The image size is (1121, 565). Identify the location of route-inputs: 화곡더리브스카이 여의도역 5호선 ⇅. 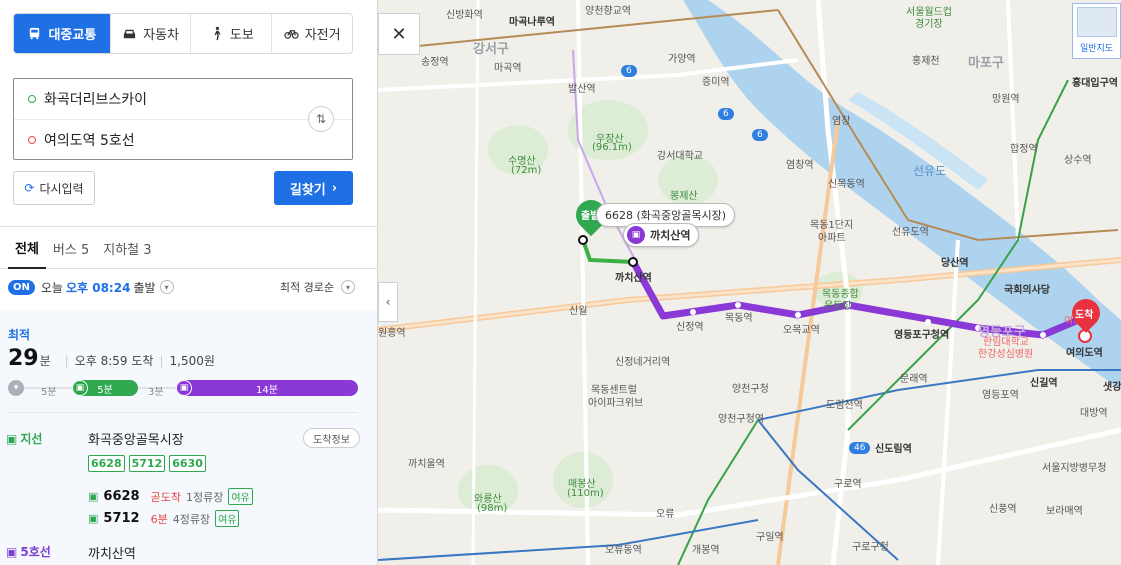
(183, 119).